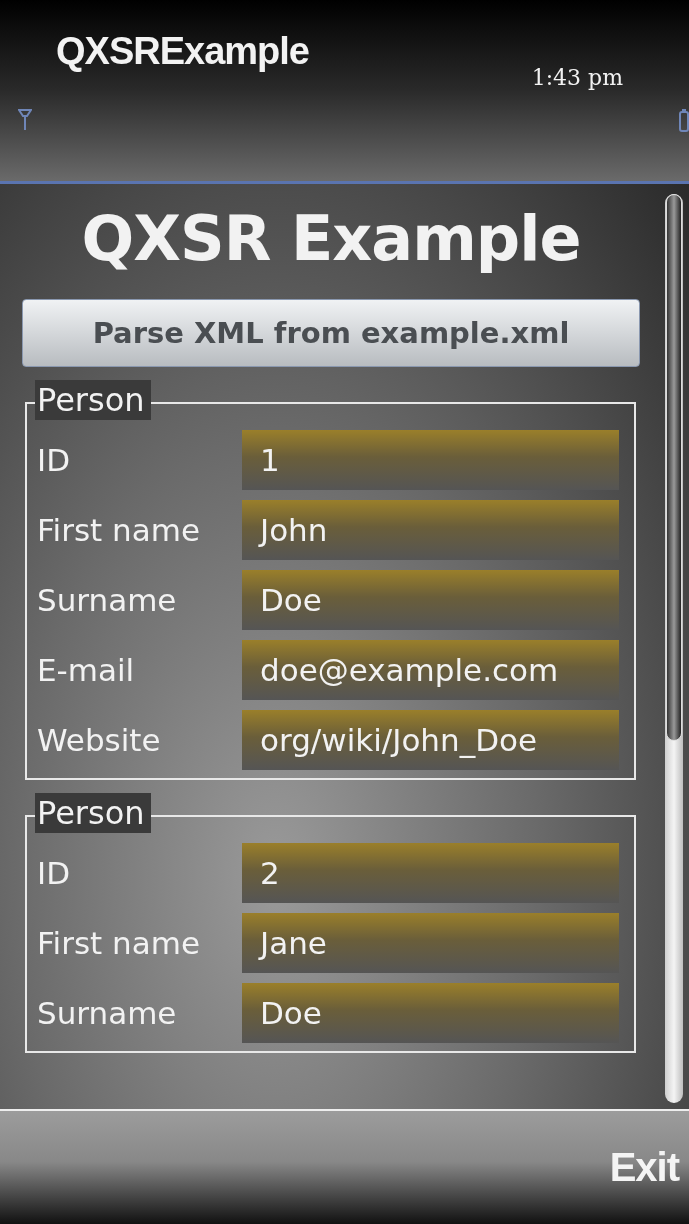 Image resolution: width=689 pixels, height=1224 pixels. Describe the element at coordinates (99, 740) in the screenshot. I see `field-label: Website` at that location.